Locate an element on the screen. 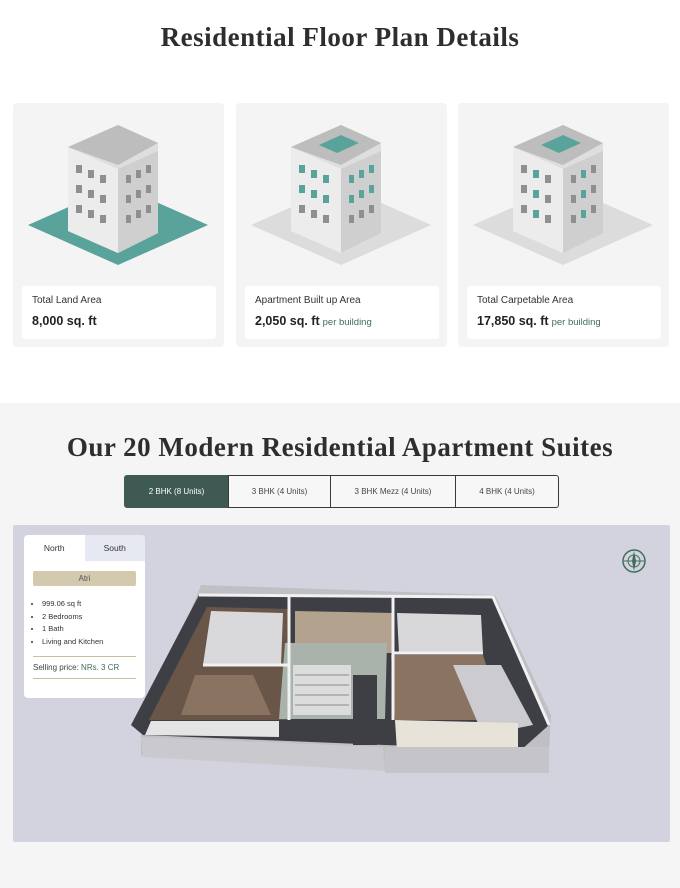 This screenshot has height=888, width=680. land-area-card: Total Land Area 8,000 sq. ft is located at coordinates (118, 225).